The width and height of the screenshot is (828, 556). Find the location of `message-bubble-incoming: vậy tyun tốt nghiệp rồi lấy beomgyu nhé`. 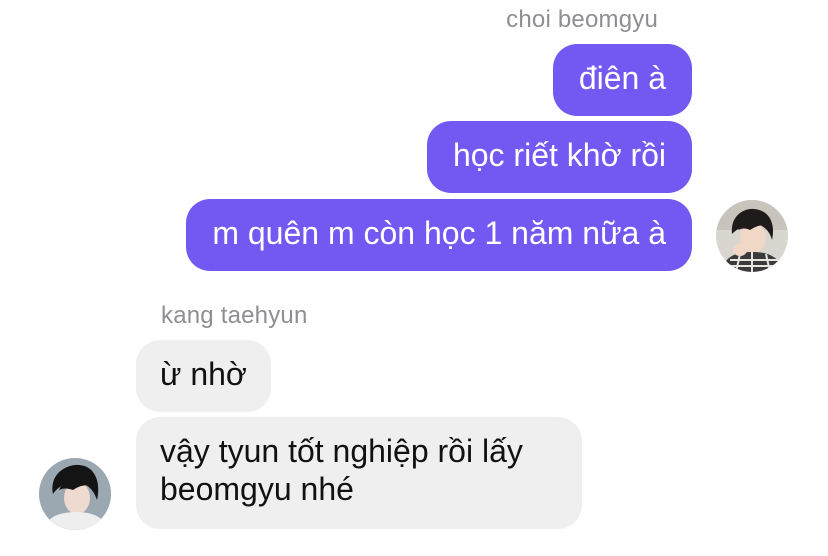

message-bubble-incoming: vậy tyun tốt nghiệp rồi lấy beomgyu nhé is located at coordinates (359, 473).